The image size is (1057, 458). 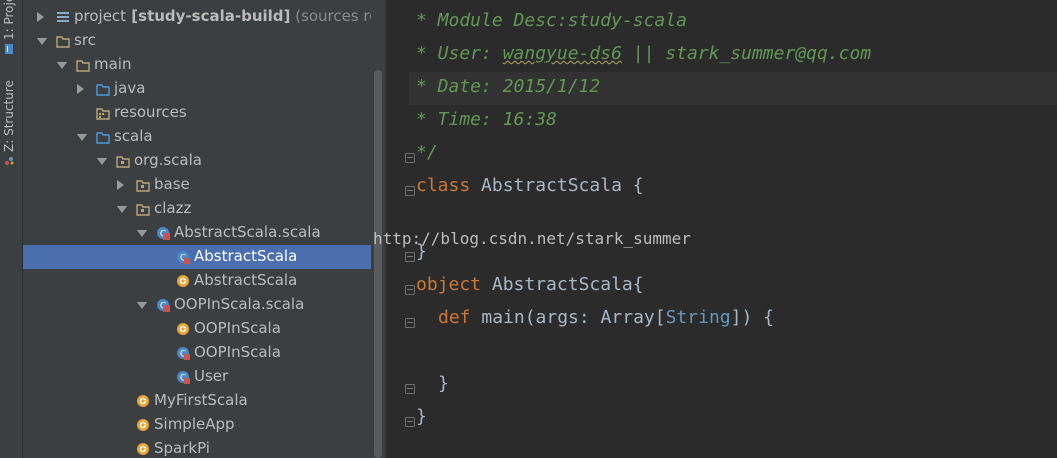 I want to click on code-line-date: * Date: 2015/1/12, so click(x=508, y=86).